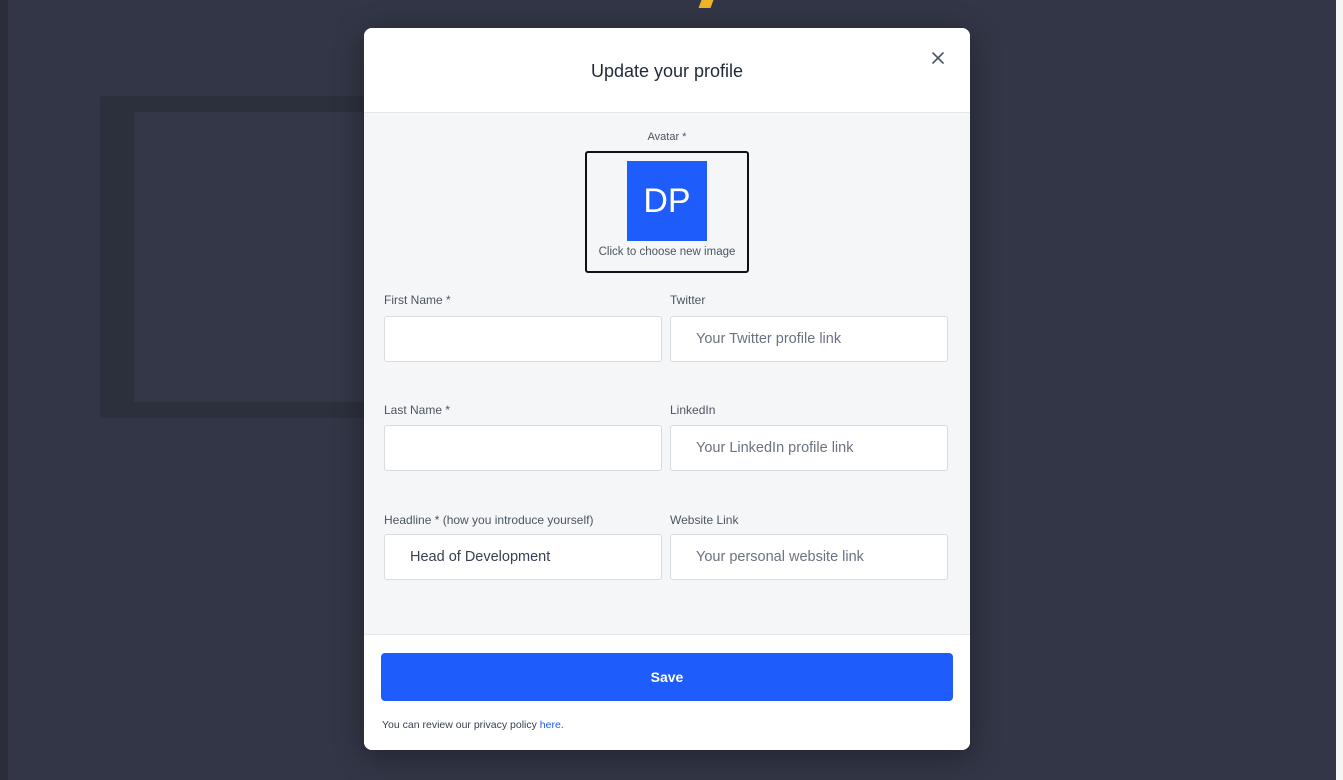 The image size is (1343, 780). I want to click on avatar-initials: DP, so click(667, 201).